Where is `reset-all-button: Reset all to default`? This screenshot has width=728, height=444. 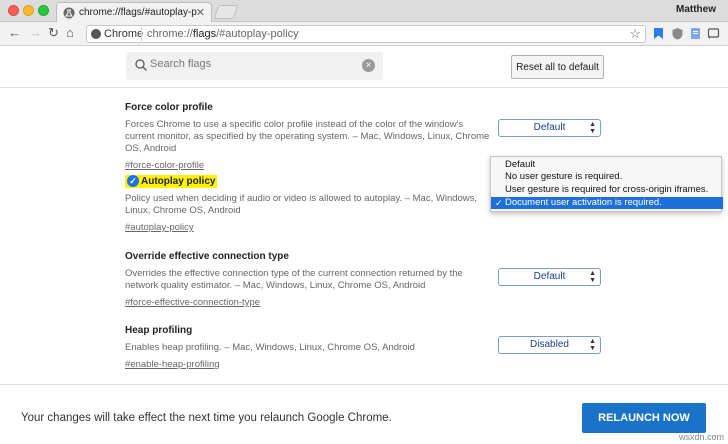
reset-all-button: Reset all to default is located at coordinates (557, 67).